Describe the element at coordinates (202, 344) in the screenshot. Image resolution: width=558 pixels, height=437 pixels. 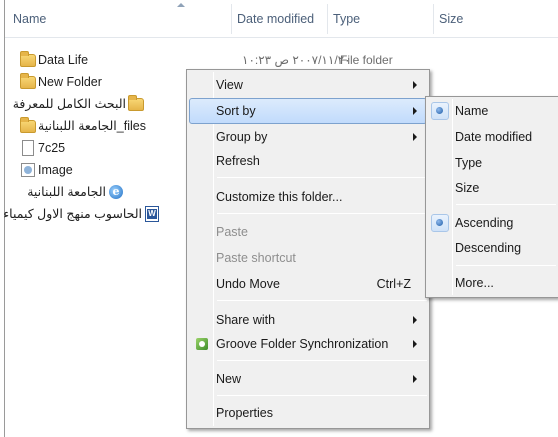
I see `groove-sync-icon` at that location.